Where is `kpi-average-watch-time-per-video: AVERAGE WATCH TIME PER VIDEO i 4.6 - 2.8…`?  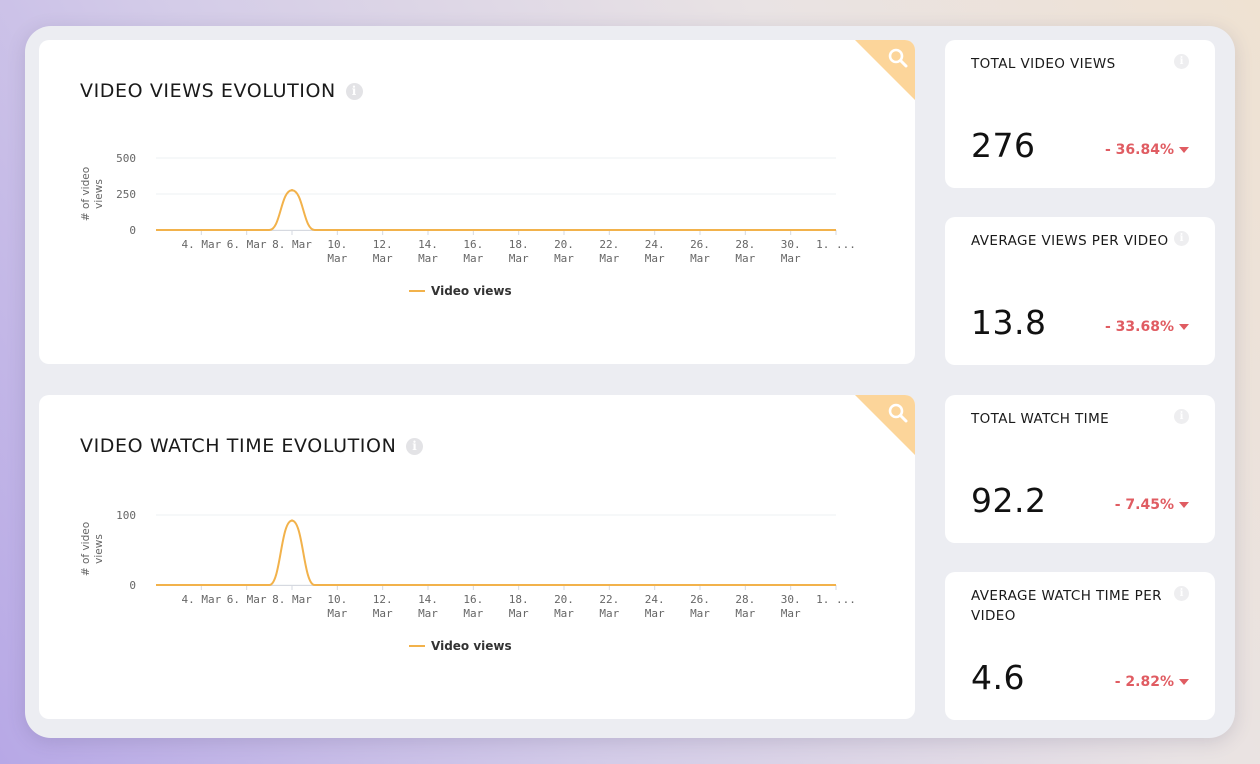
kpi-average-watch-time-per-video: AVERAGE WATCH TIME PER VIDEO i 4.6 - 2.8… is located at coordinates (1080, 646).